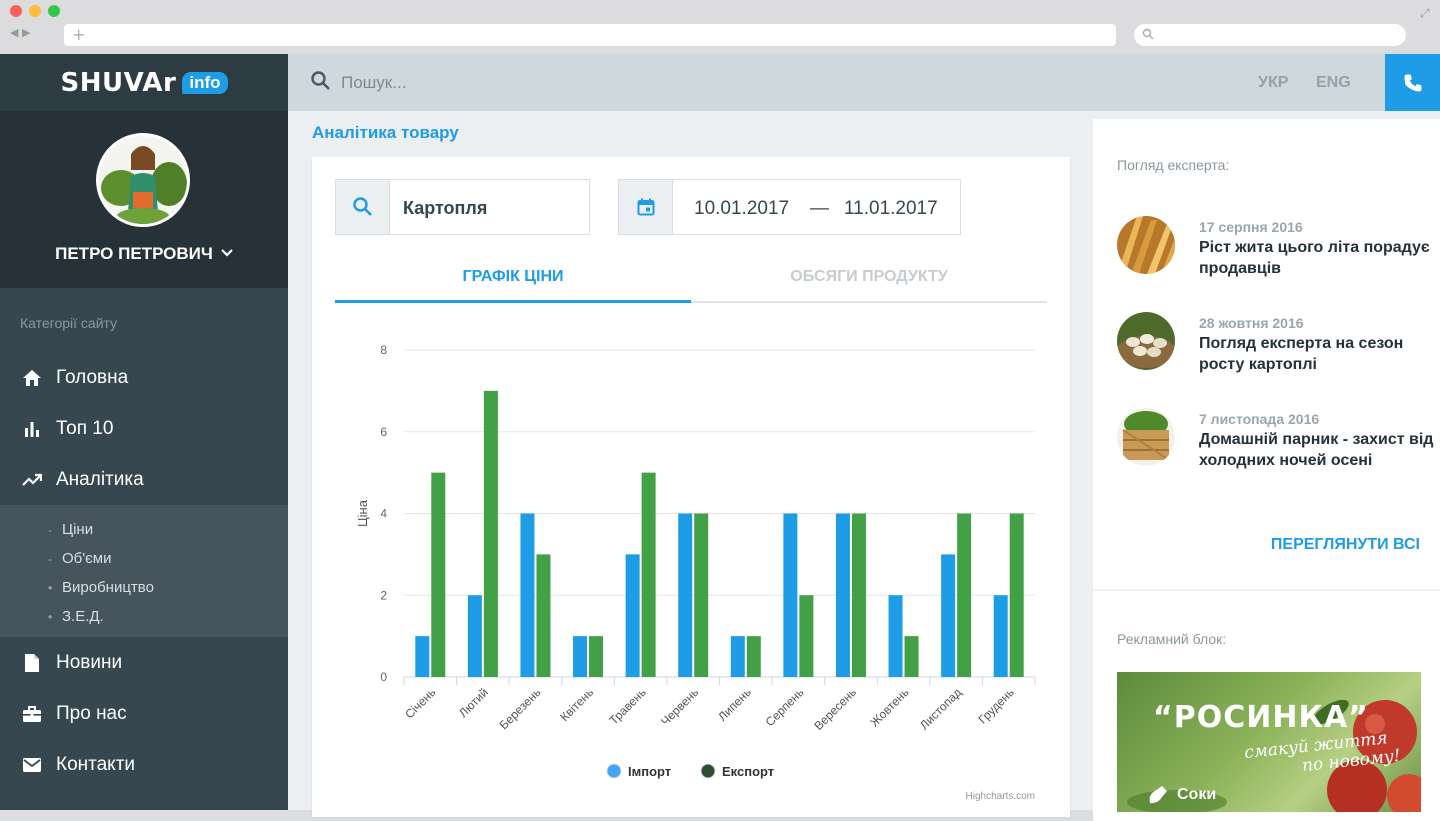  Describe the element at coordinates (1261, 717) in the screenshot. I see `ad-title: “РОСИНКА”` at that location.